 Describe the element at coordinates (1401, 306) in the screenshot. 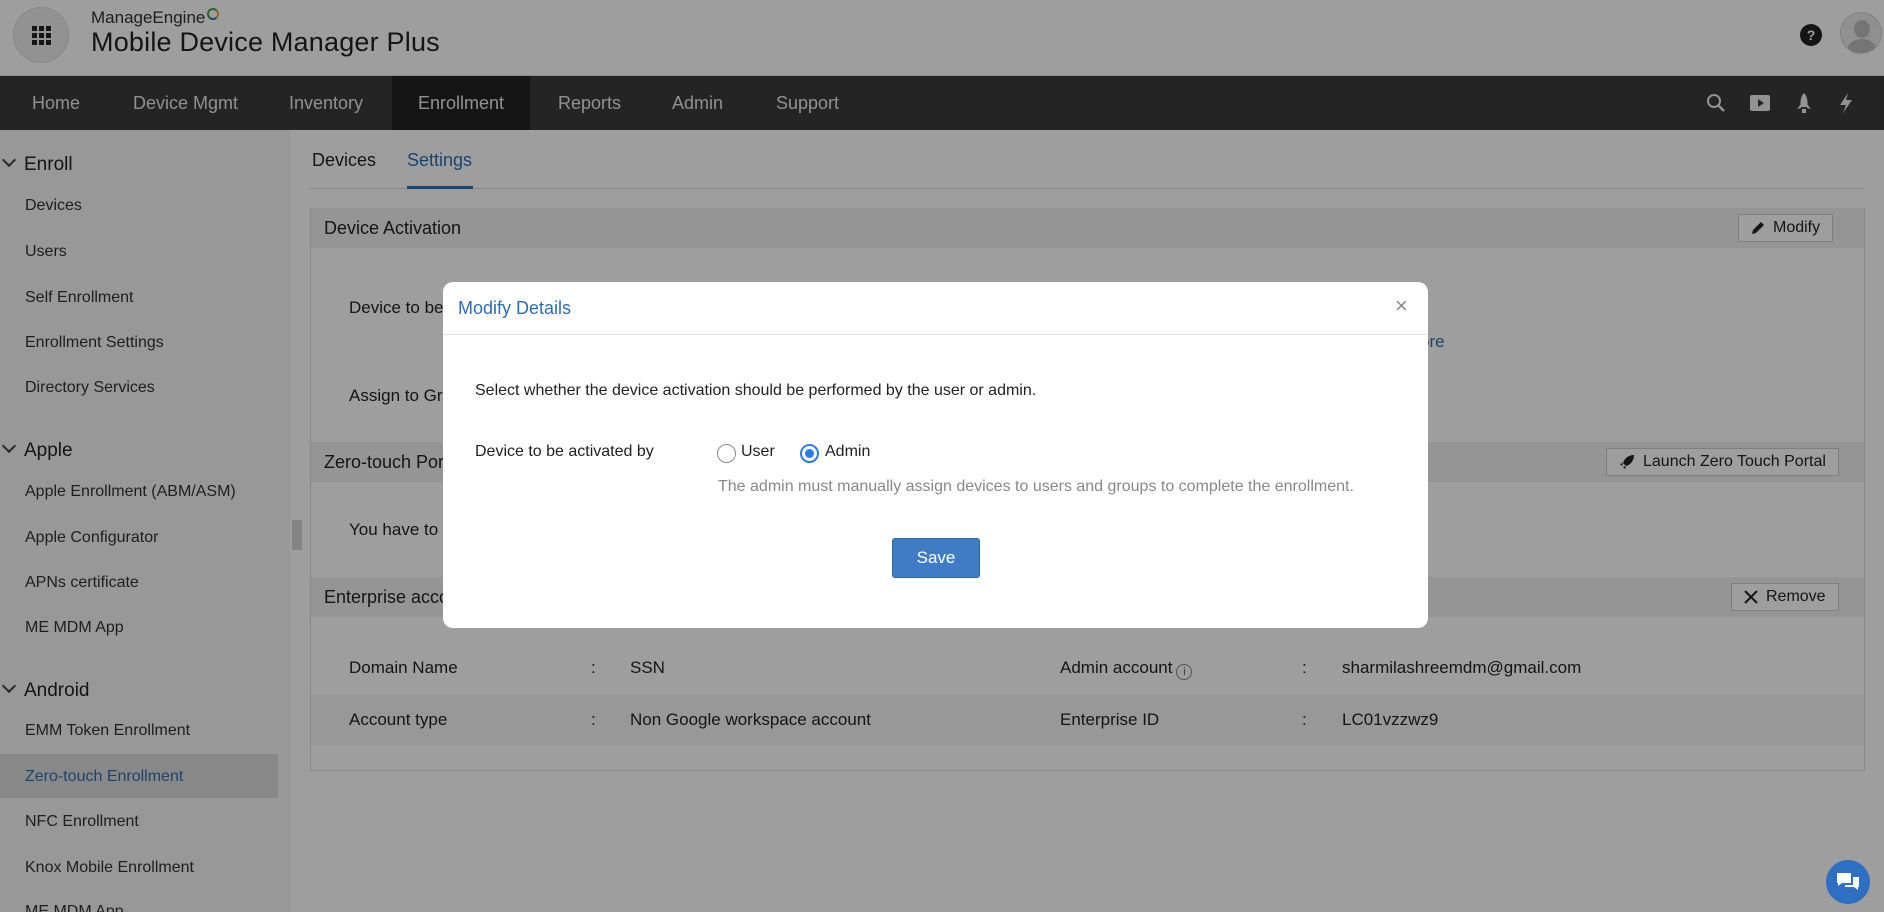

I see `close-icon: ×` at that location.